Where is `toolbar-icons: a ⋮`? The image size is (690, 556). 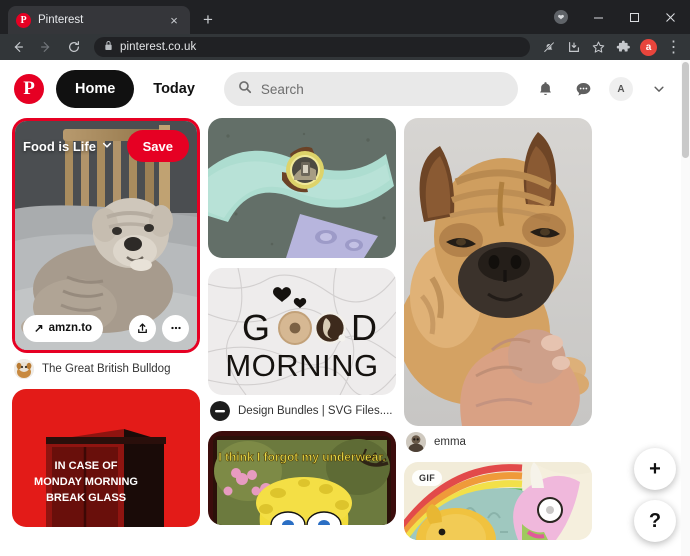
toolbar-icons: a ⋮ is located at coordinates (611, 47).